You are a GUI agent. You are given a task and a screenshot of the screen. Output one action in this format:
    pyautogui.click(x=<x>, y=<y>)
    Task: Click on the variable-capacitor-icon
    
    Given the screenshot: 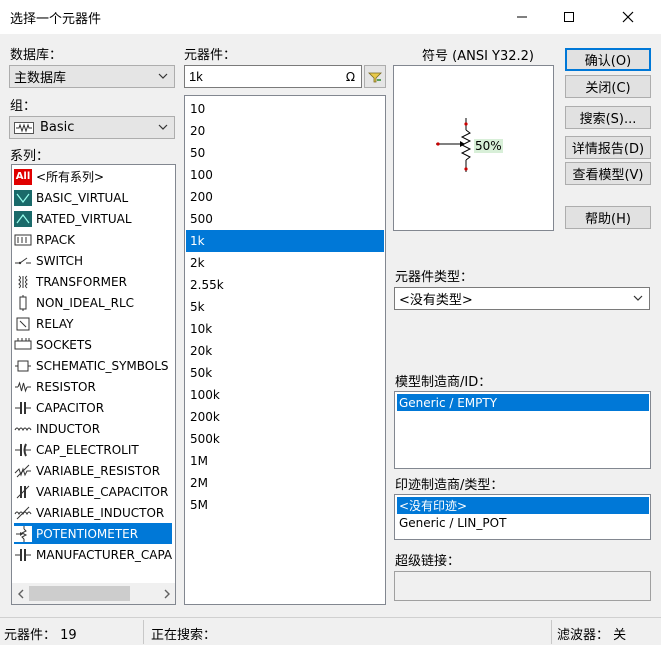 What is the action you would take?
    pyautogui.click(x=23, y=492)
    